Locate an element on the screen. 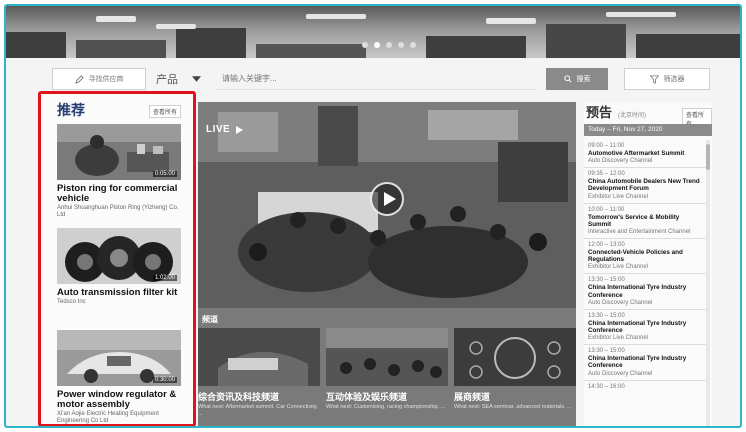 This screenshot has width=746, height=432. channel-name: 互动体验及娱乐频道 is located at coordinates (387, 396).